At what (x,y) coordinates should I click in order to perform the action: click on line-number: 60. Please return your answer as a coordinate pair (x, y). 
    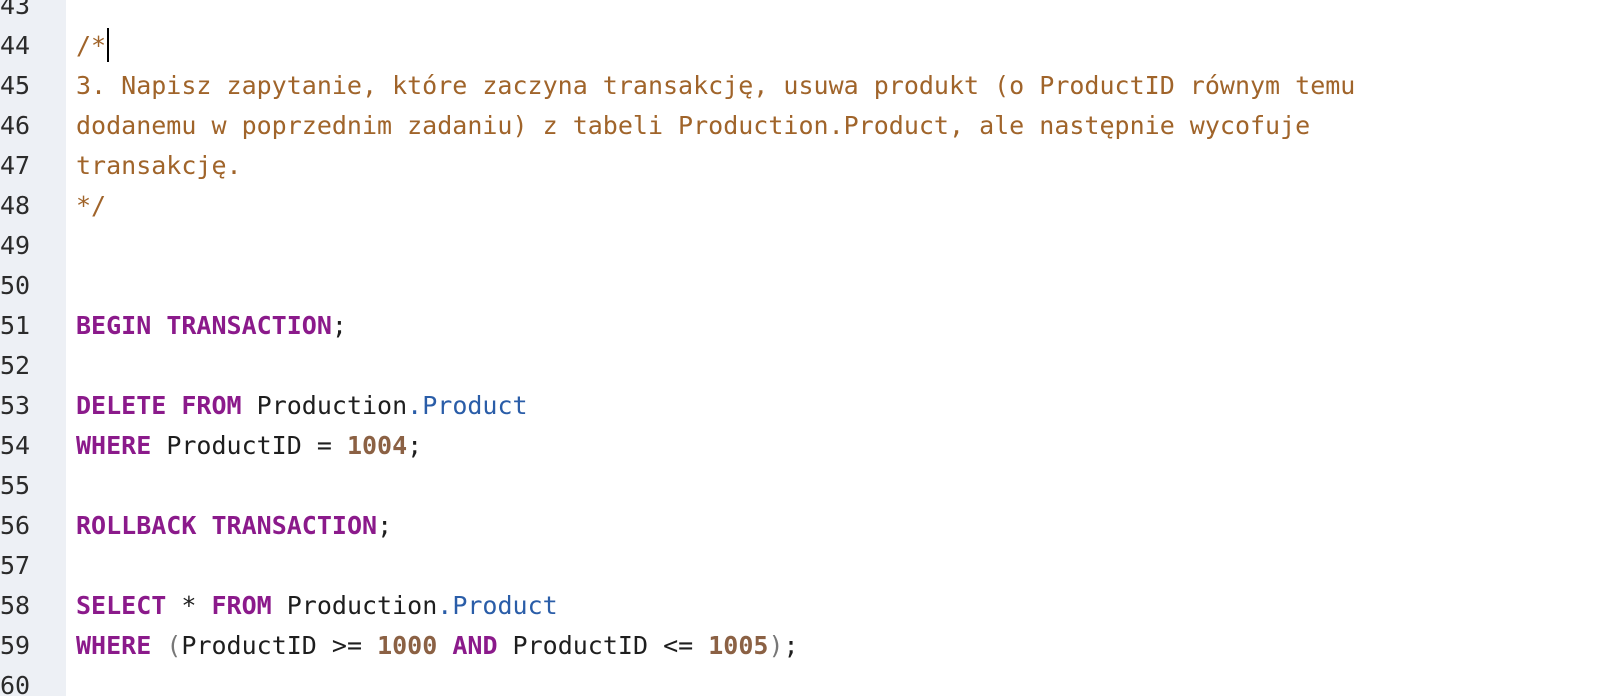
    Looking at the image, I should click on (15, 683).